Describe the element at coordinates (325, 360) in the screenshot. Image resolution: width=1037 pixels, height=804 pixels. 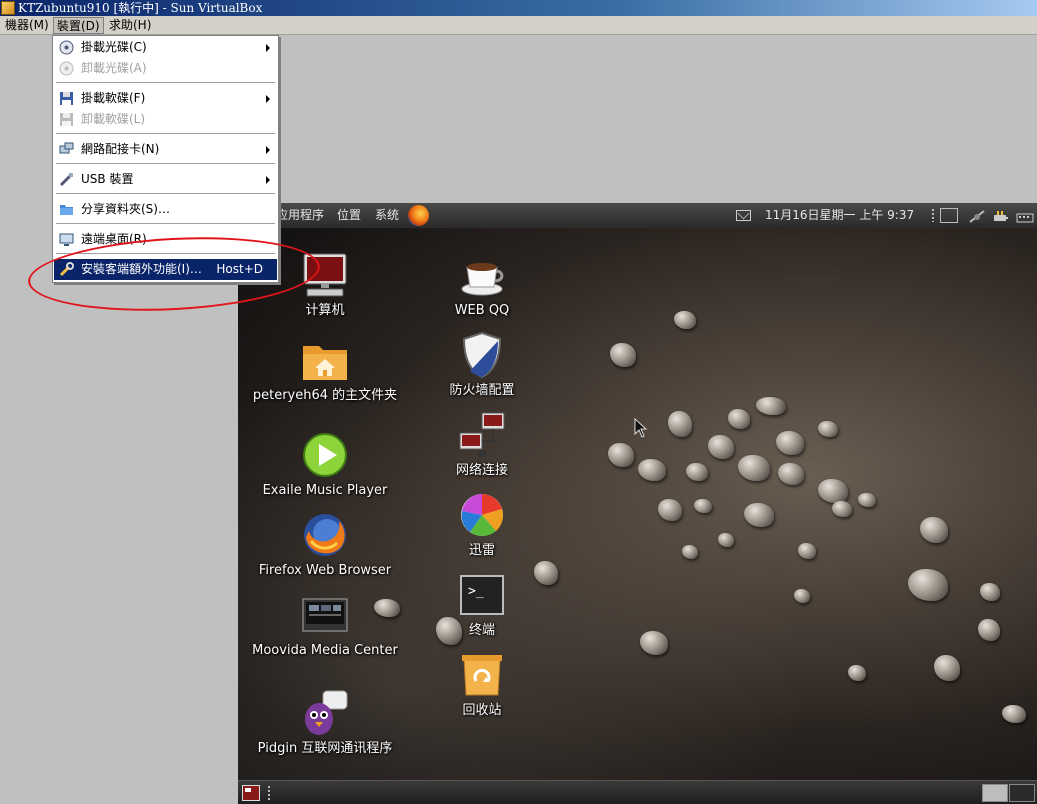
I see `home-folder-icon` at that location.